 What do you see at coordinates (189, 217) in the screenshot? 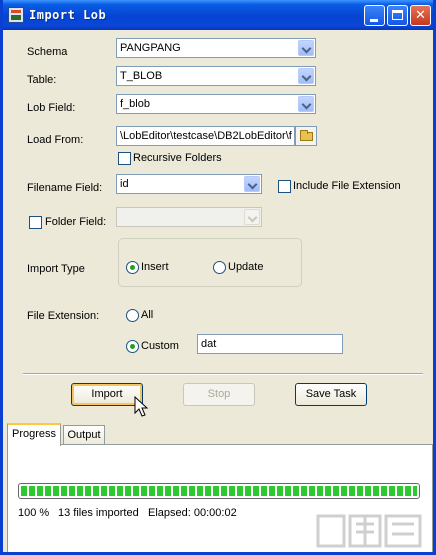
I see `folder-field-combo` at bounding box center [189, 217].